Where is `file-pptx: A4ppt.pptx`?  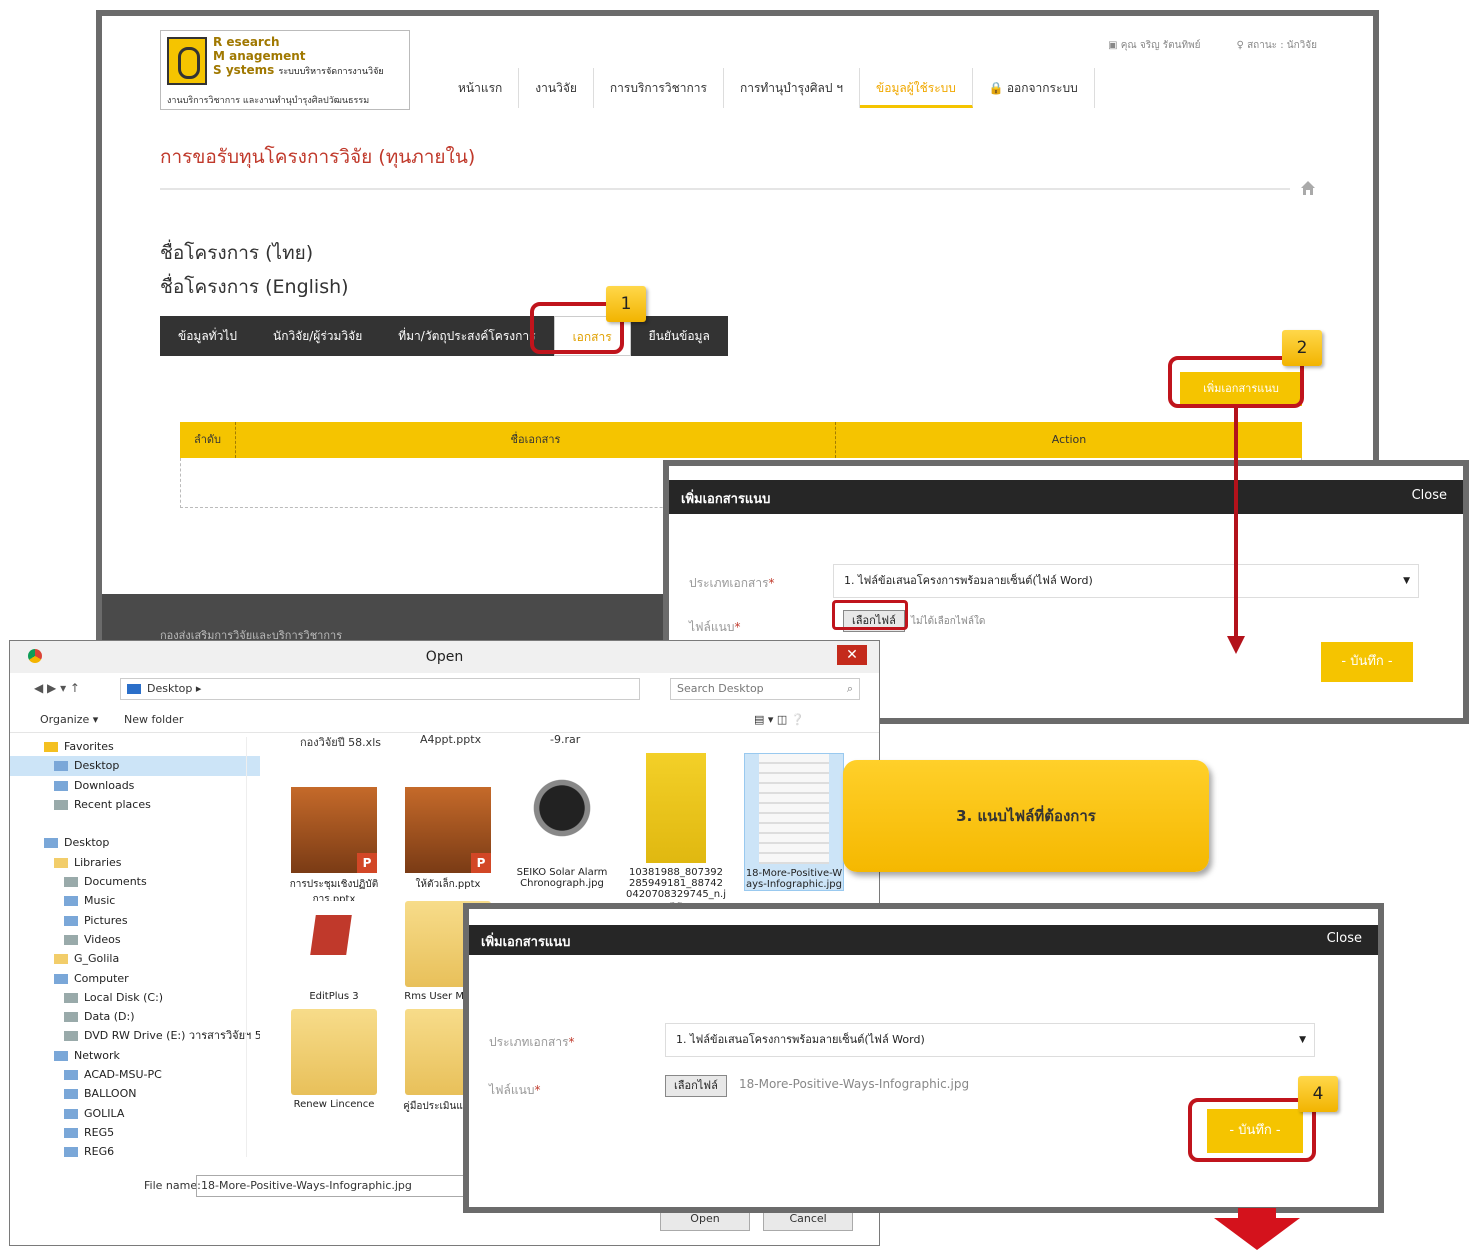
file-pptx: A4ppt.pptx is located at coordinates (450, 739).